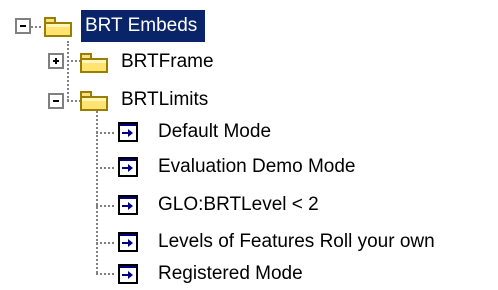 The height and width of the screenshot is (290, 498). What do you see at coordinates (216, 132) in the screenshot?
I see `tree-node-default-mode: Default Mode` at bounding box center [216, 132].